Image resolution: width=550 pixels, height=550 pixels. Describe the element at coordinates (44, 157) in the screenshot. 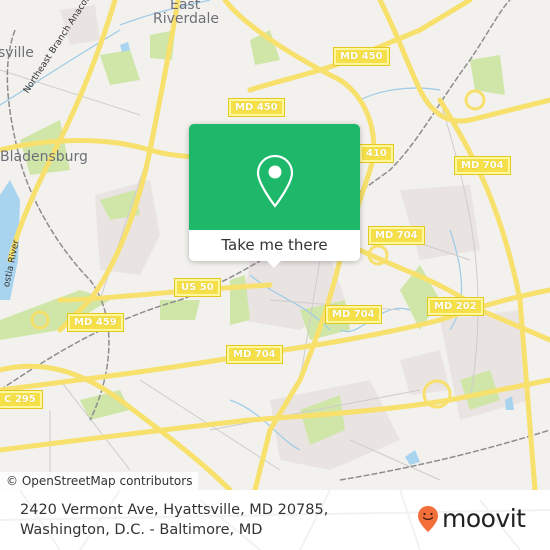

I see `place-label-bladensburg: Bladensburg` at that location.